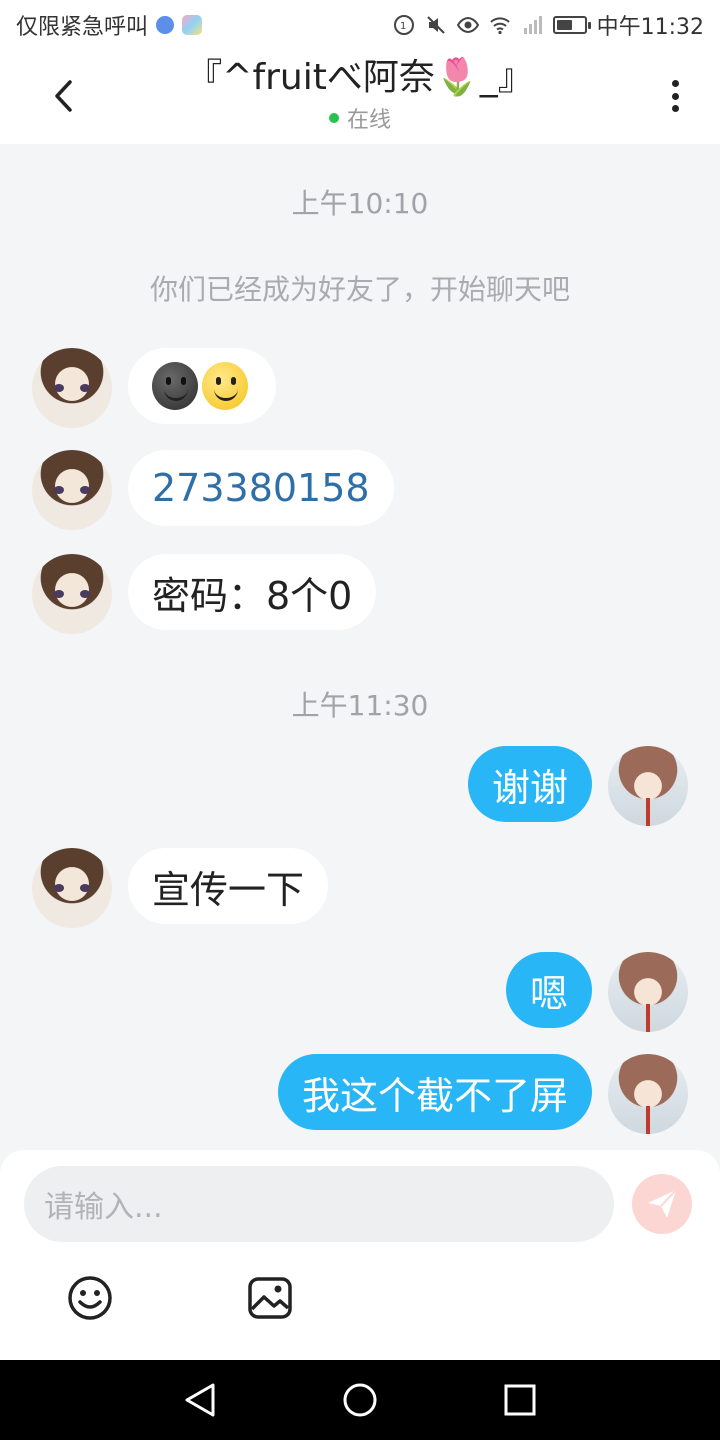 This screenshot has width=720, height=1440. I want to click on image-button, so click(270, 1298).